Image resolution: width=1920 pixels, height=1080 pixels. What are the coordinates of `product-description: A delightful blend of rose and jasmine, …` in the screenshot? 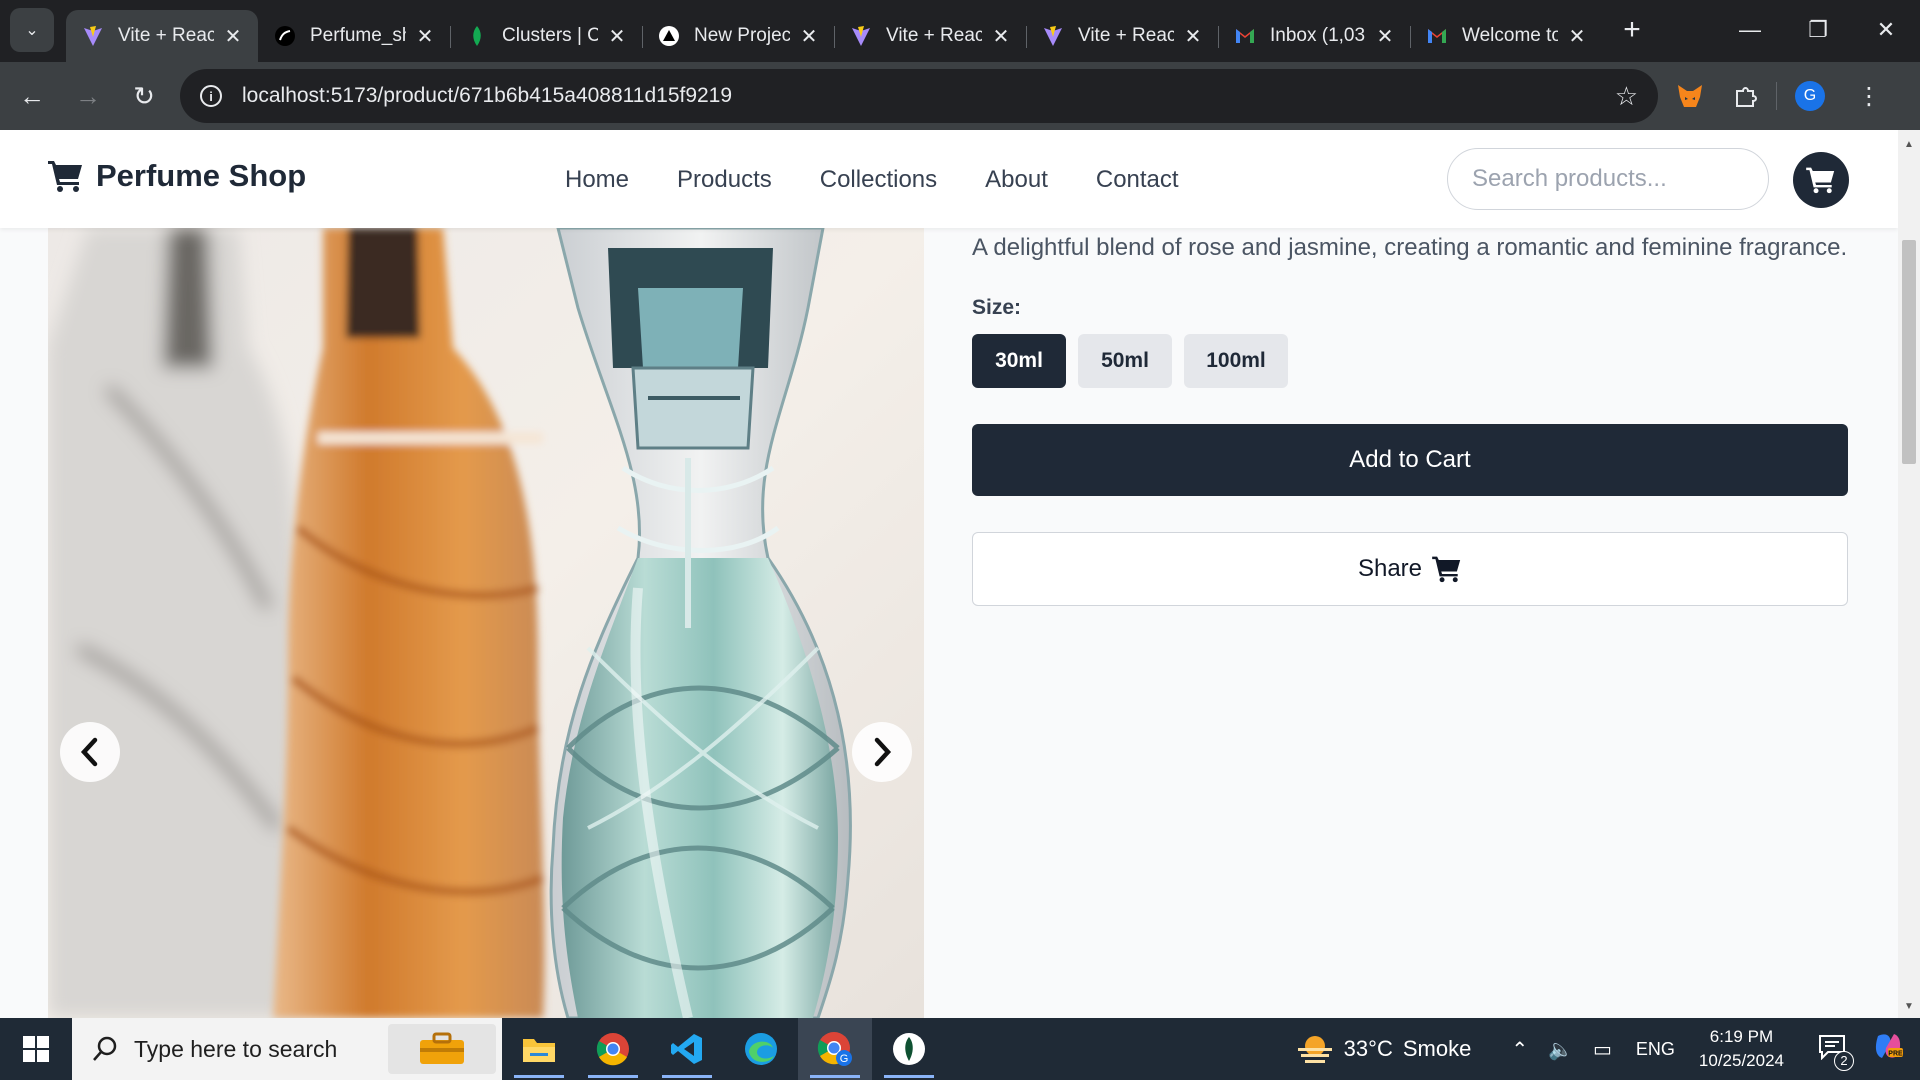 It's located at (1410, 247).